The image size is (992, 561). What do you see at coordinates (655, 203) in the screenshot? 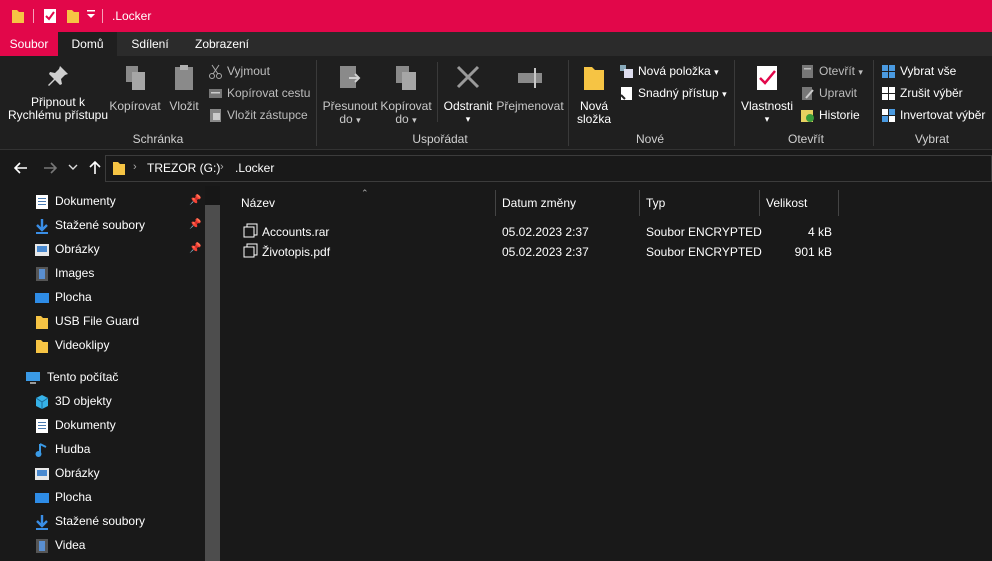
I see `column-header-type: Typ` at bounding box center [655, 203].